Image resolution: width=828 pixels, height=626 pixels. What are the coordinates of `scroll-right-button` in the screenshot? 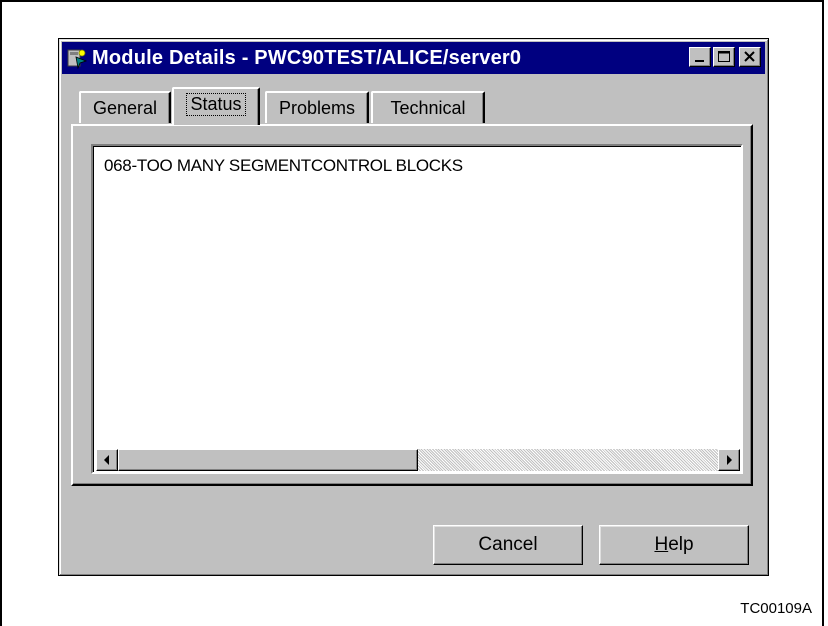 It's located at (729, 460).